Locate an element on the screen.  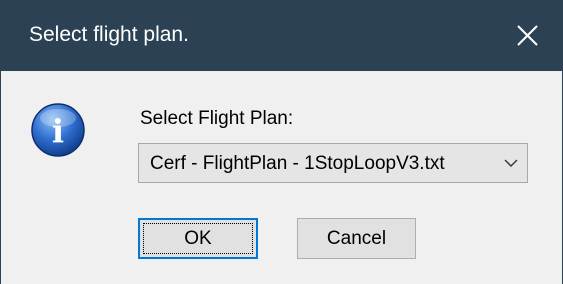
close-button is located at coordinates (528, 35).